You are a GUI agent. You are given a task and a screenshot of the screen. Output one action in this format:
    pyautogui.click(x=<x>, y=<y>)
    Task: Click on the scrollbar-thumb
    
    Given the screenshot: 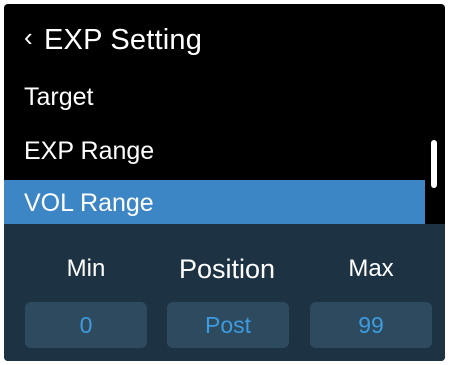 What is the action you would take?
    pyautogui.click(x=434, y=164)
    